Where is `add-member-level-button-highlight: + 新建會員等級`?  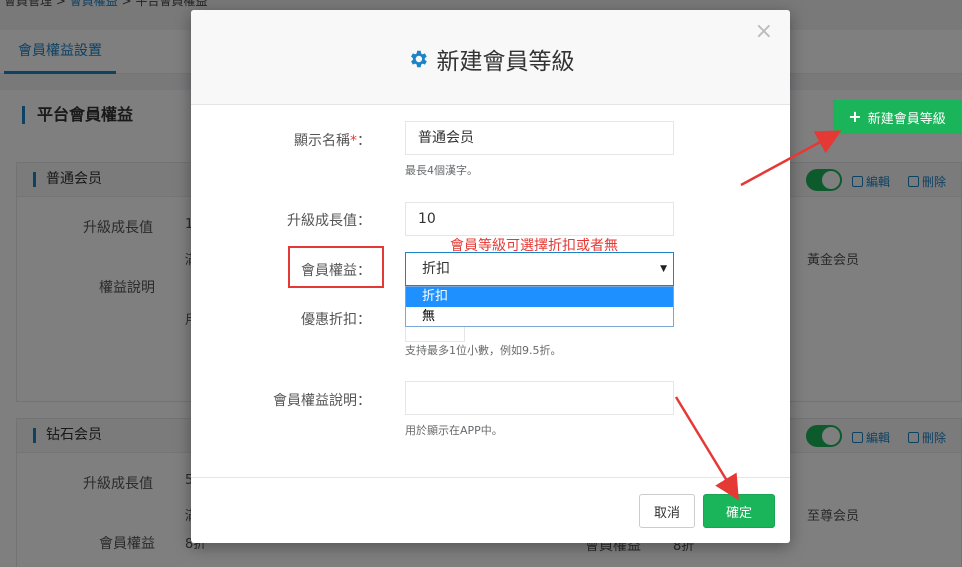
add-member-level-button-highlight: + 新建會員等級 is located at coordinates (897, 117).